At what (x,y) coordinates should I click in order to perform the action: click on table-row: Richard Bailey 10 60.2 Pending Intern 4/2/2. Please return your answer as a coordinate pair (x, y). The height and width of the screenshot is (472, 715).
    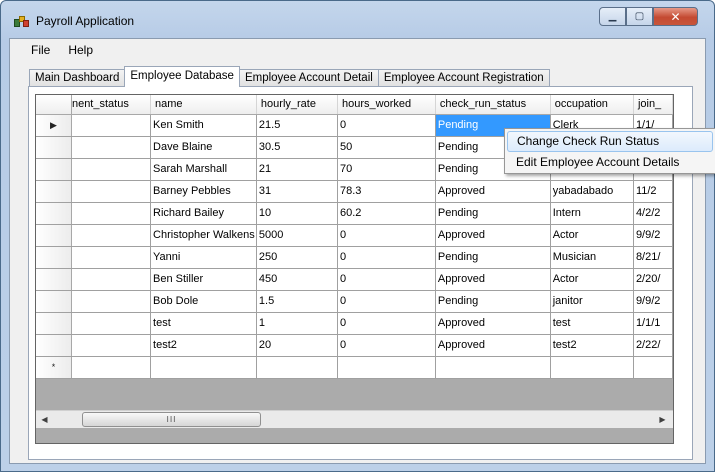
    Looking at the image, I should click on (354, 213).